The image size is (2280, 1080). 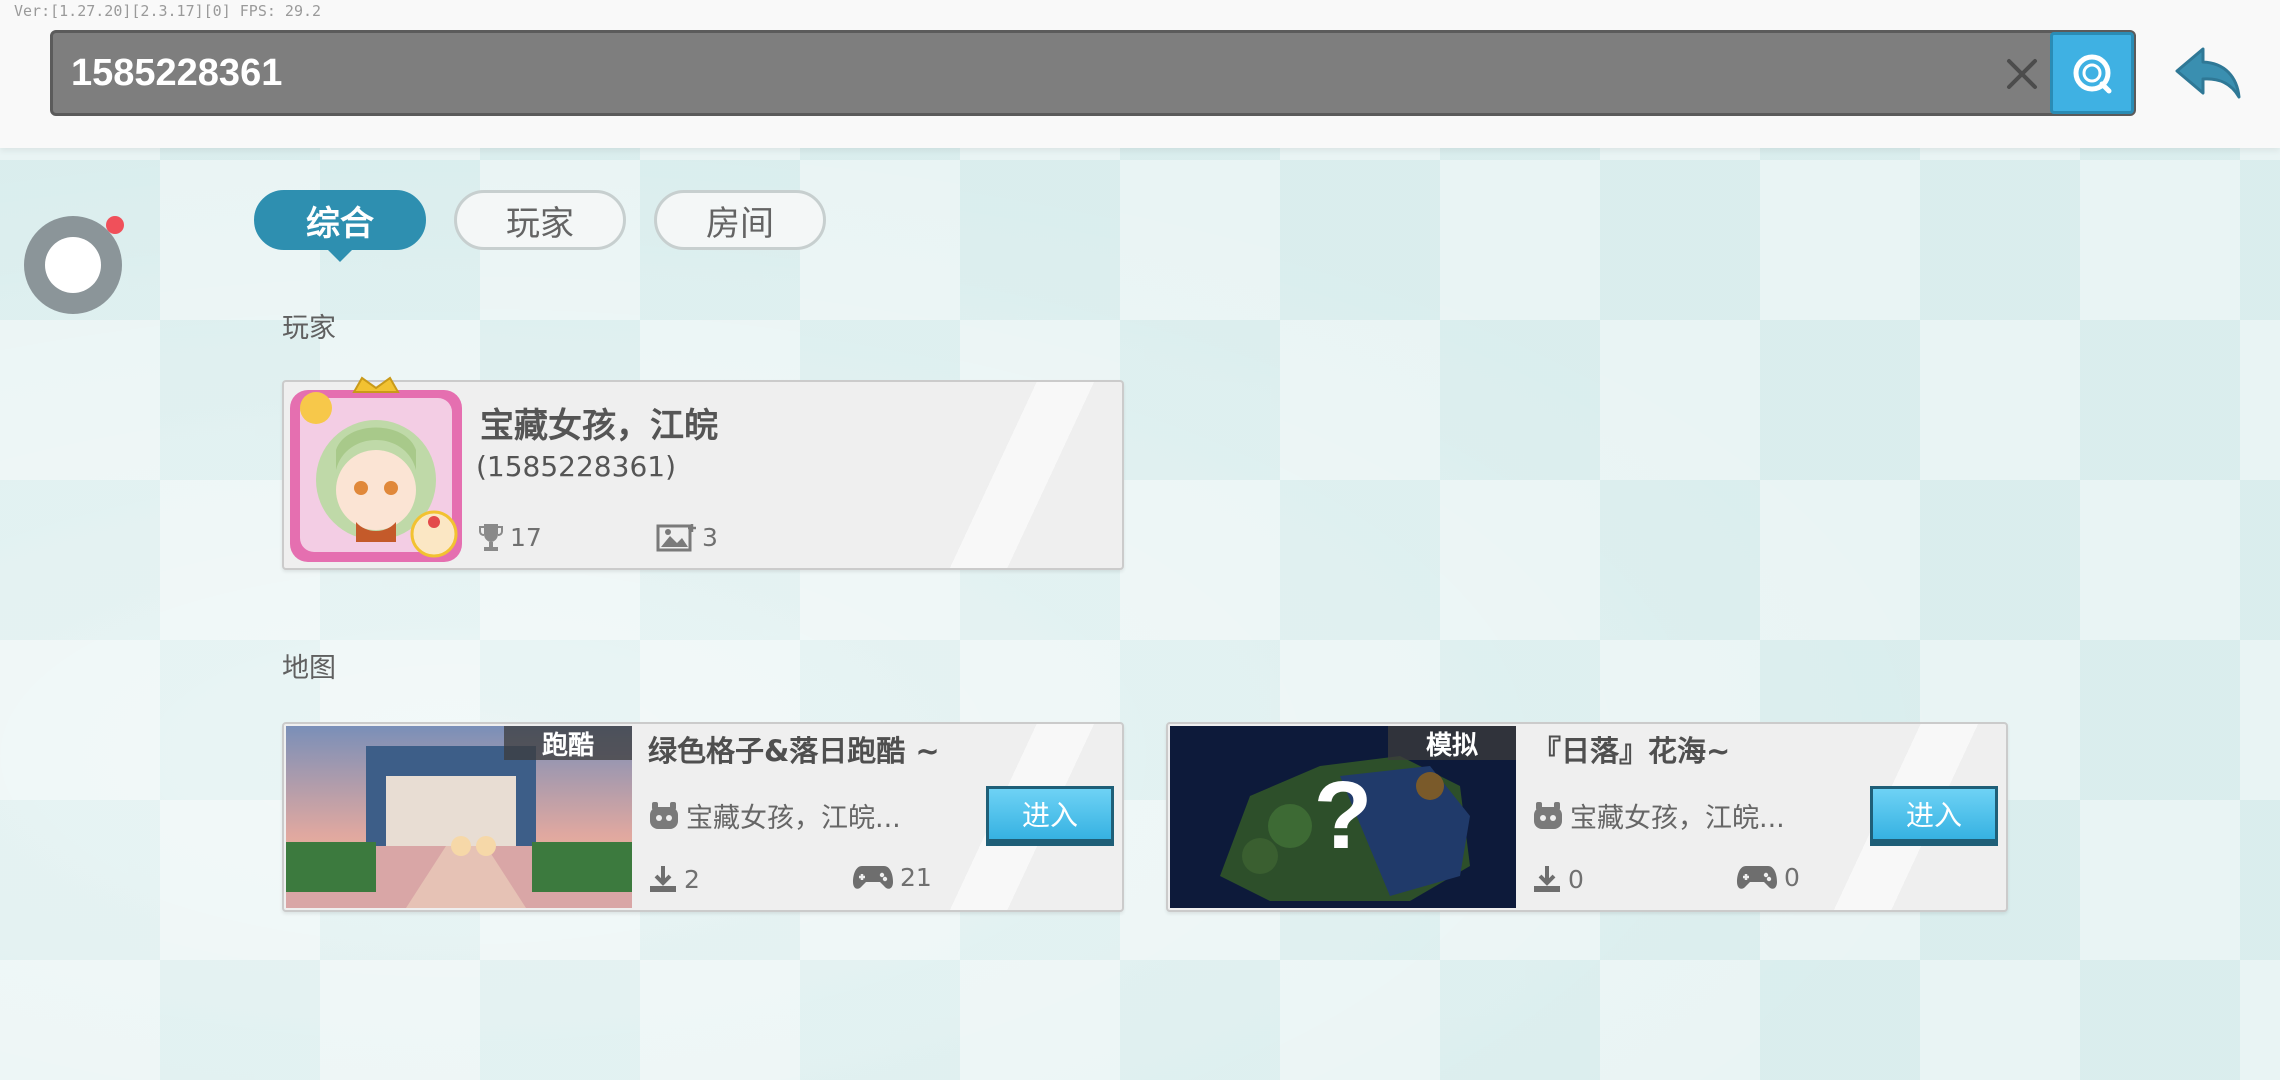 I want to click on close-icon, so click(x=2022, y=74).